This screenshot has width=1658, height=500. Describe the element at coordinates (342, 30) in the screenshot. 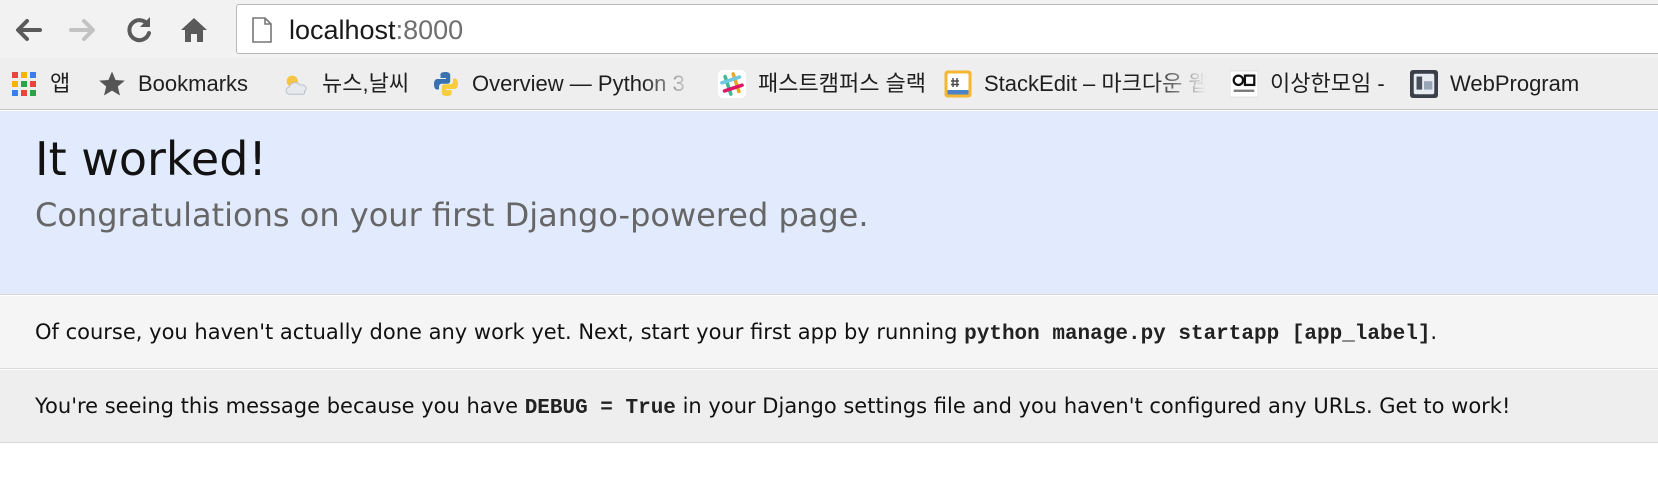

I see `url-host: localhost` at that location.